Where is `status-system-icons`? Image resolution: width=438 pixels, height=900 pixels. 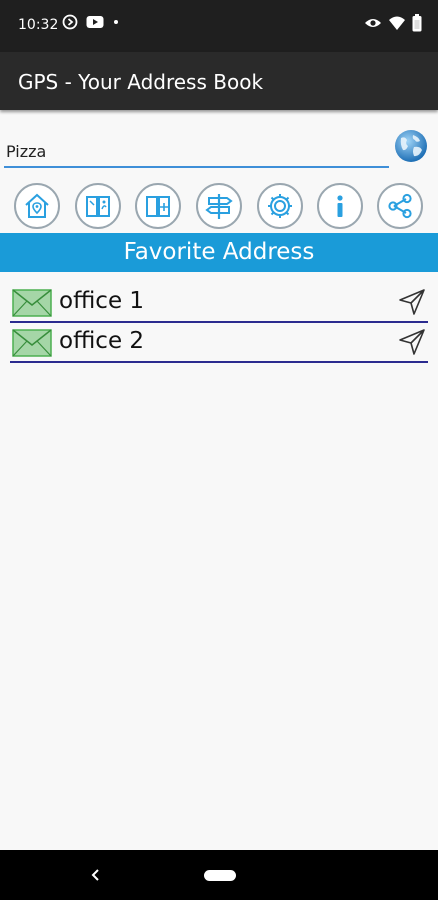
status-system-icons is located at coordinates (393, 23).